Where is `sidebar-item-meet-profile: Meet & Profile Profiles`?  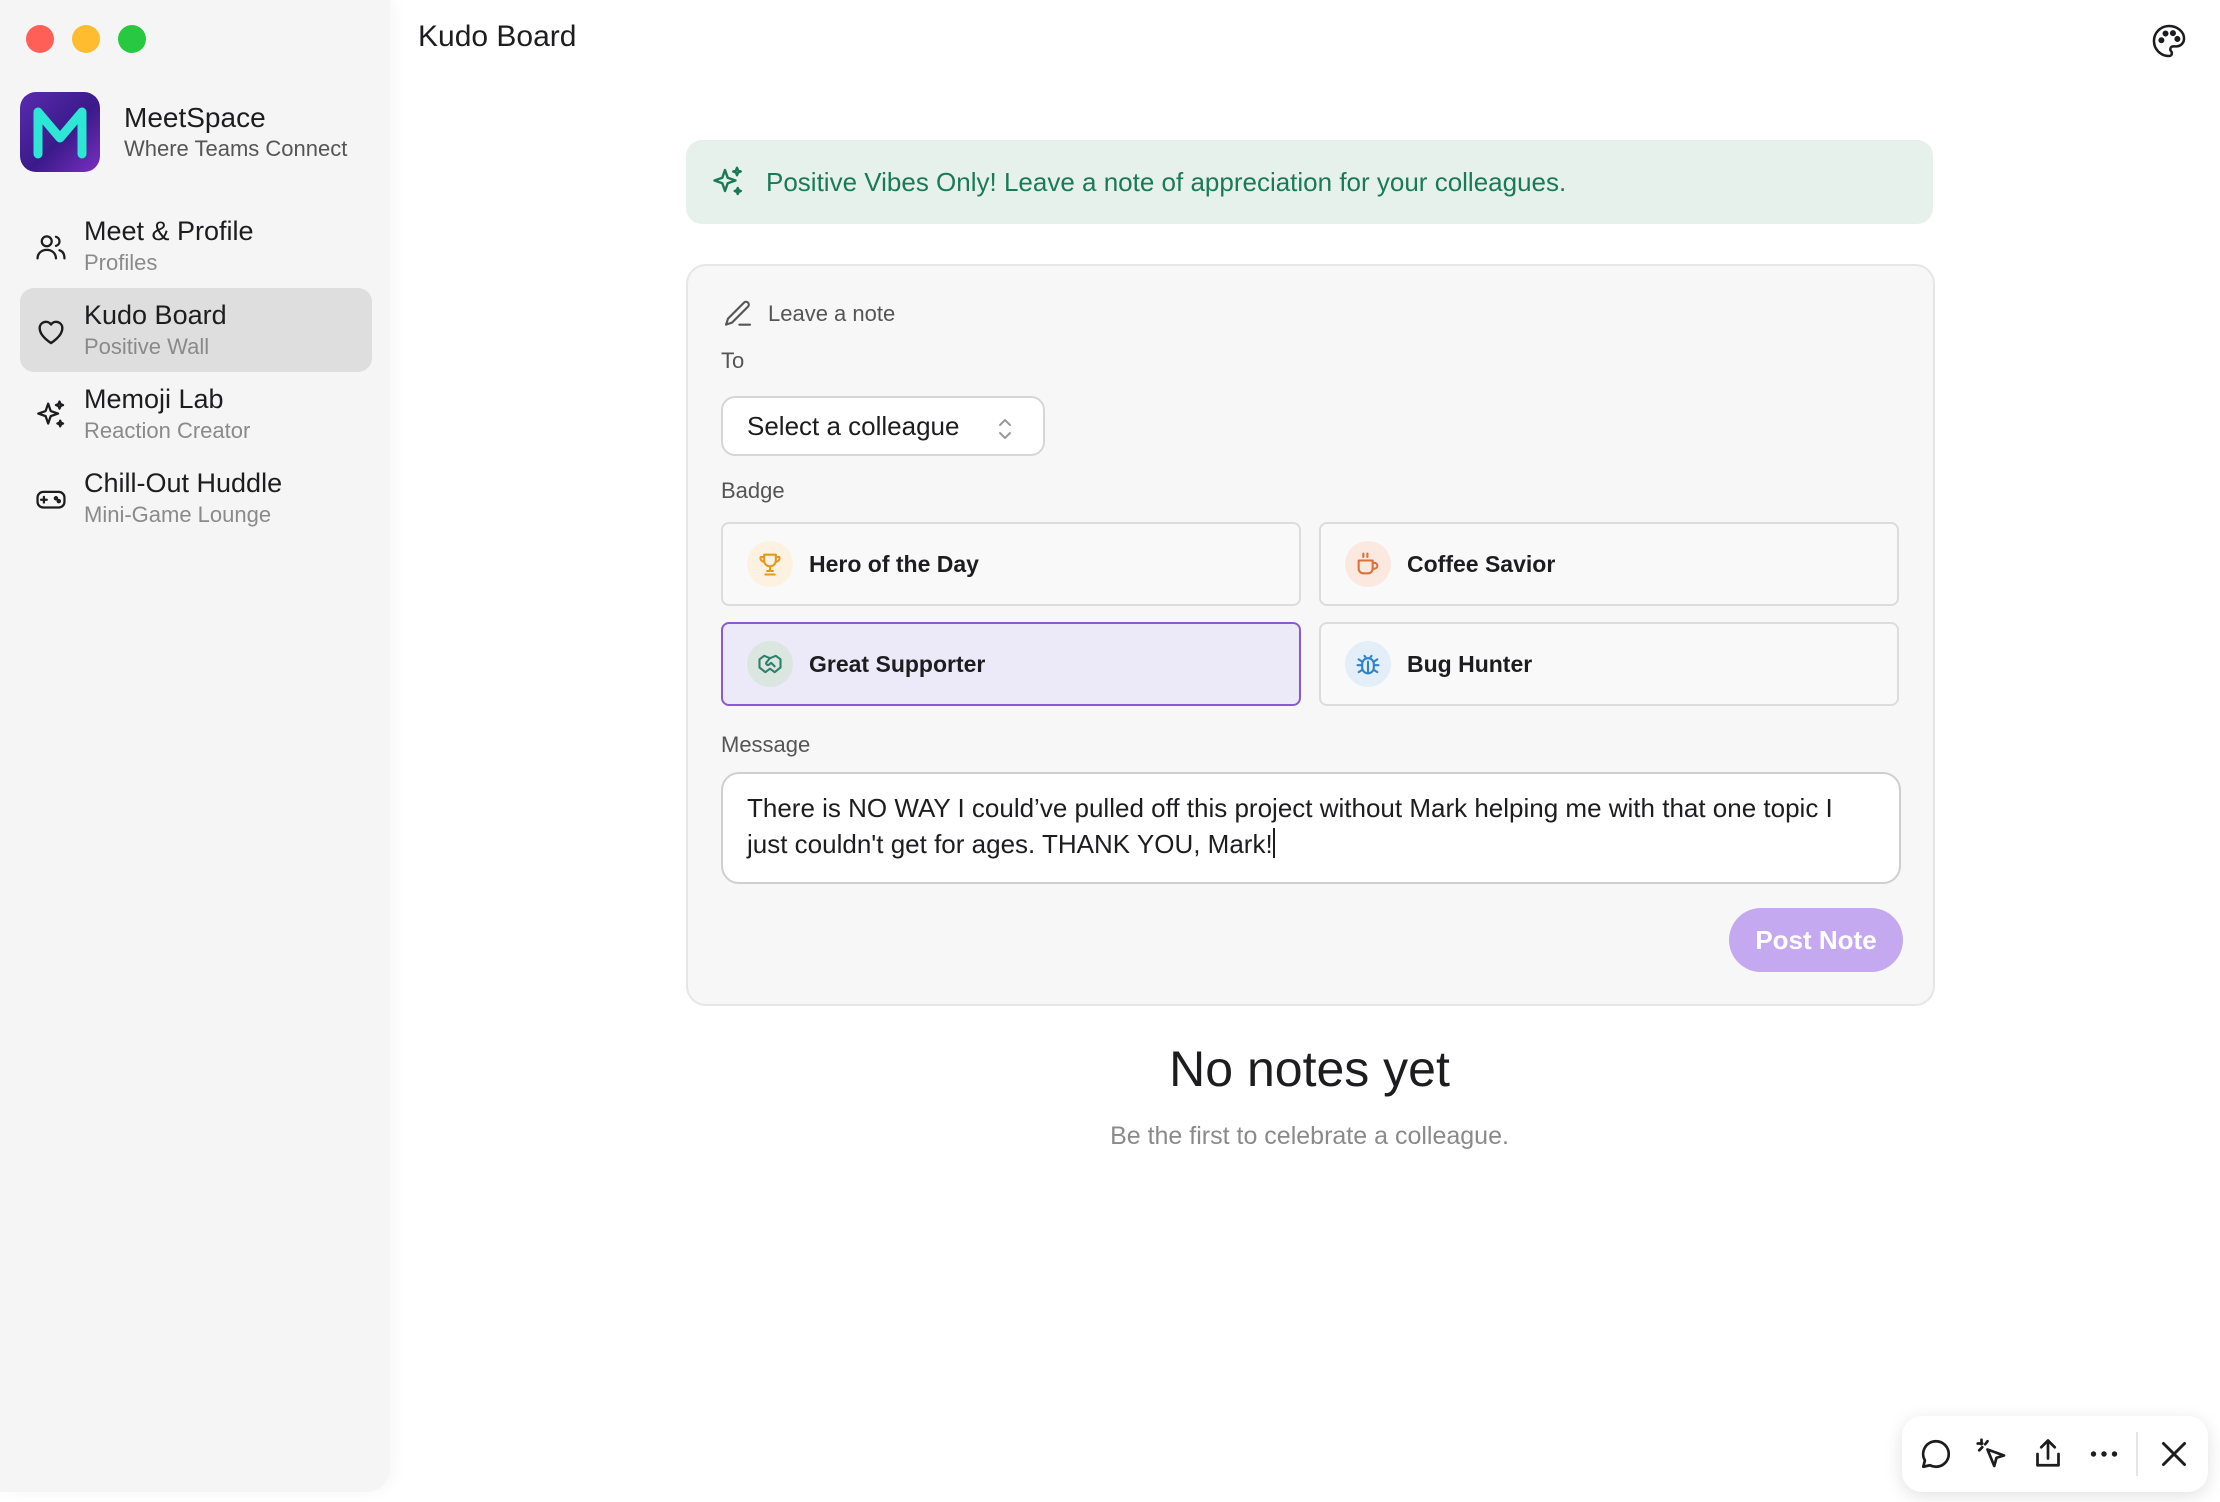
sidebar-item-meet-profile: Meet & Profile Profiles is located at coordinates (196, 246).